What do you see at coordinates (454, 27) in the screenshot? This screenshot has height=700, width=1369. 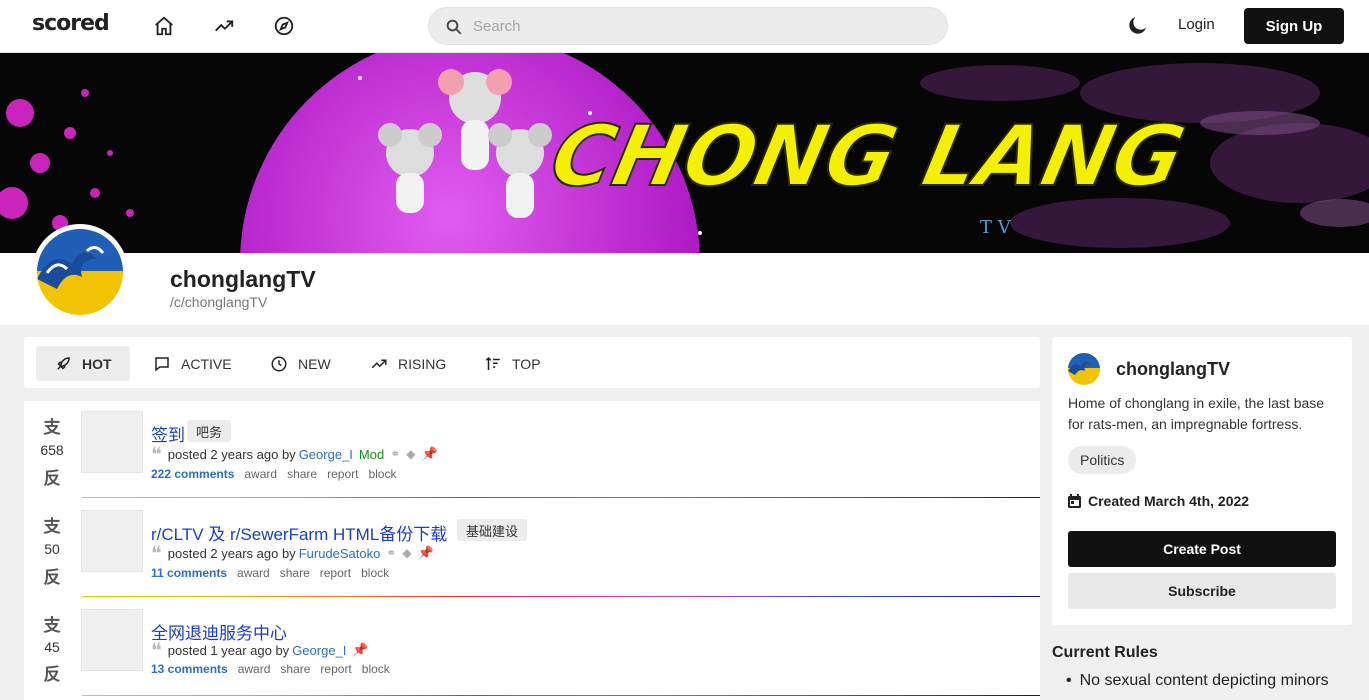 I see `search-icon` at bounding box center [454, 27].